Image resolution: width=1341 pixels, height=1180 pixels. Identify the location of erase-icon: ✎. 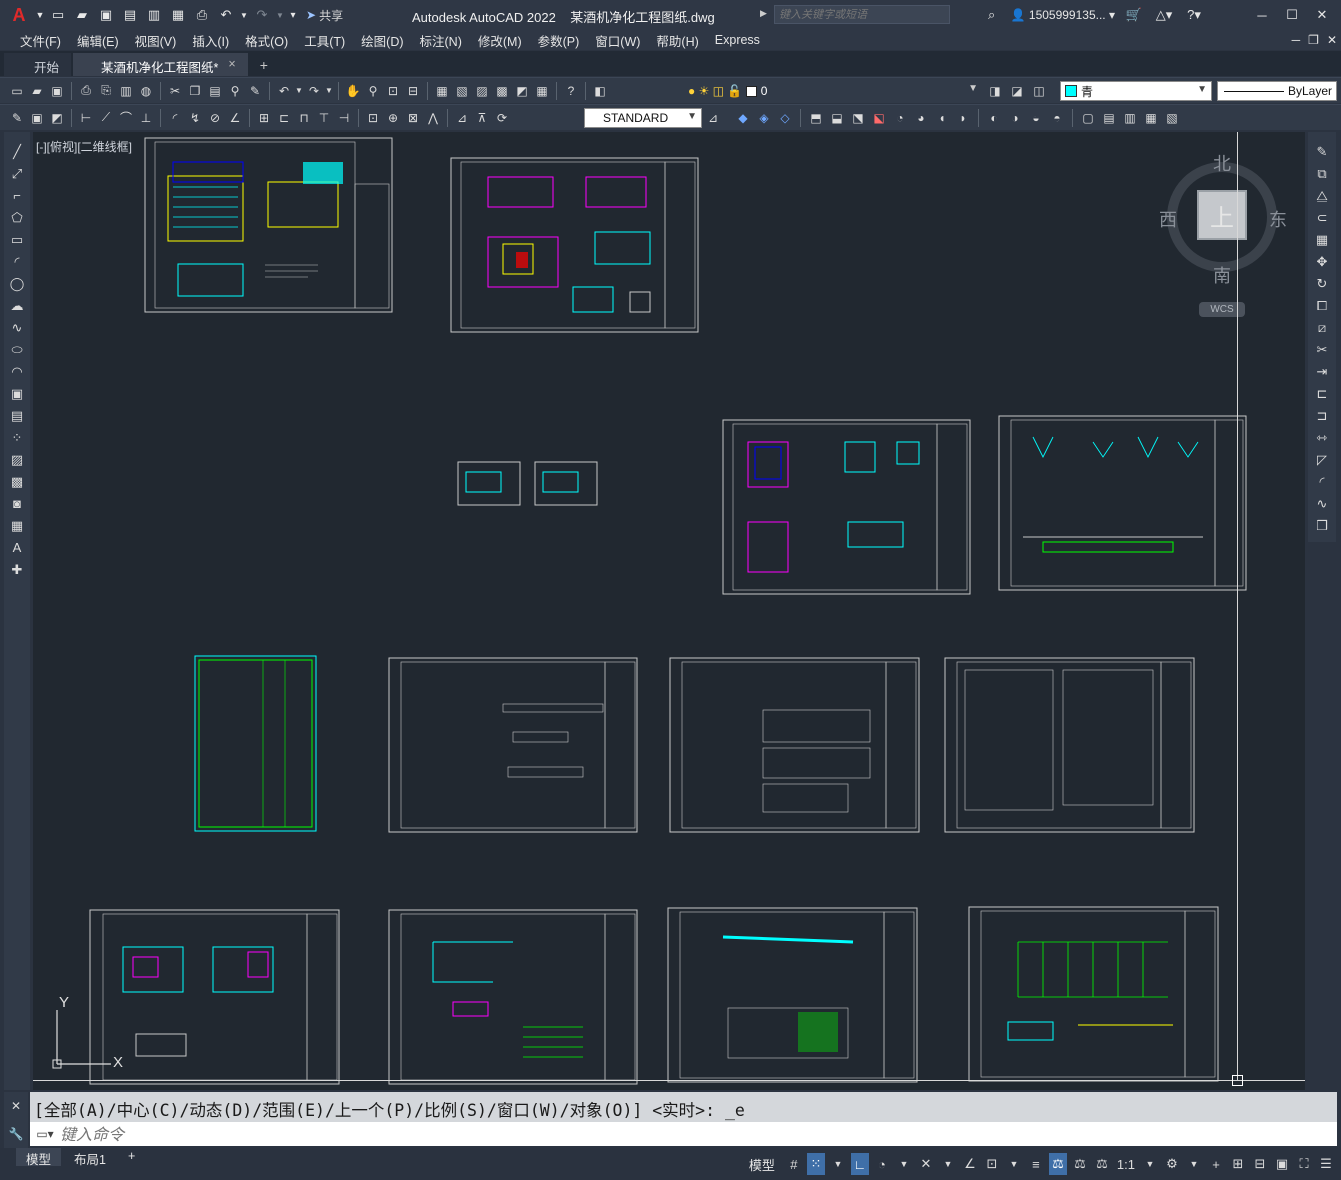
(1322, 151).